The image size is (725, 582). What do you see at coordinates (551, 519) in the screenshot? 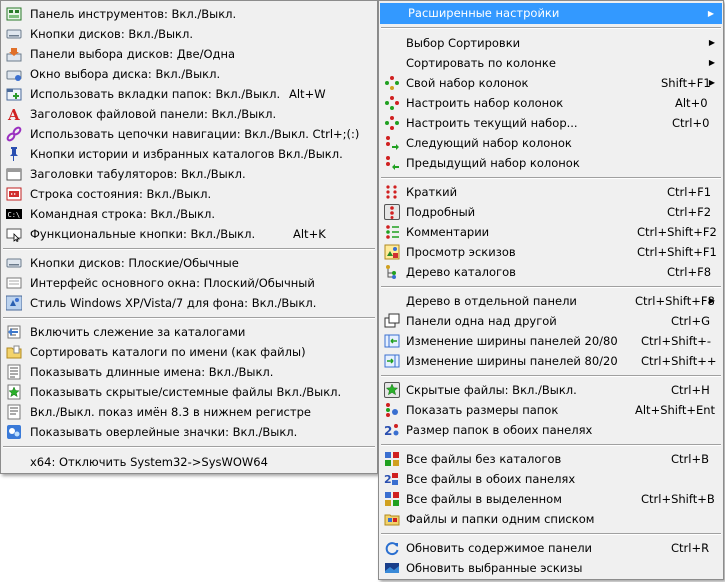
I see `menu-item-flat-list: Файлы и папки одним списком` at bounding box center [551, 519].